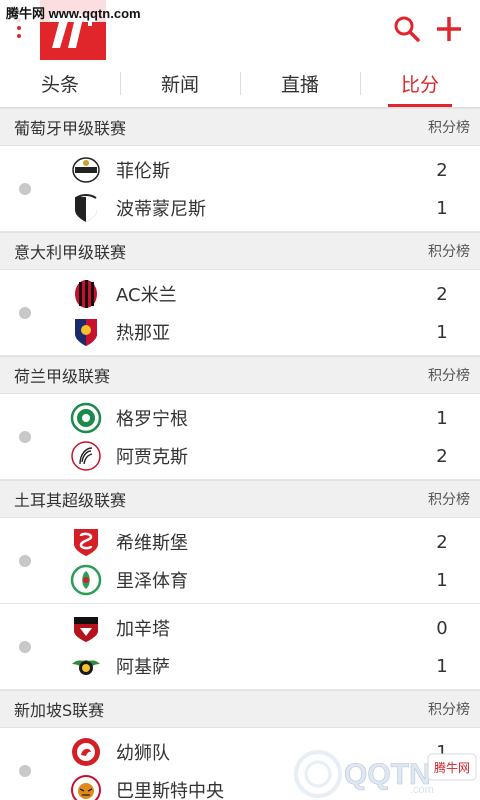 This screenshot has width=480, height=800. What do you see at coordinates (86, 332) in the screenshot?
I see `genoa-crest-icon` at bounding box center [86, 332].